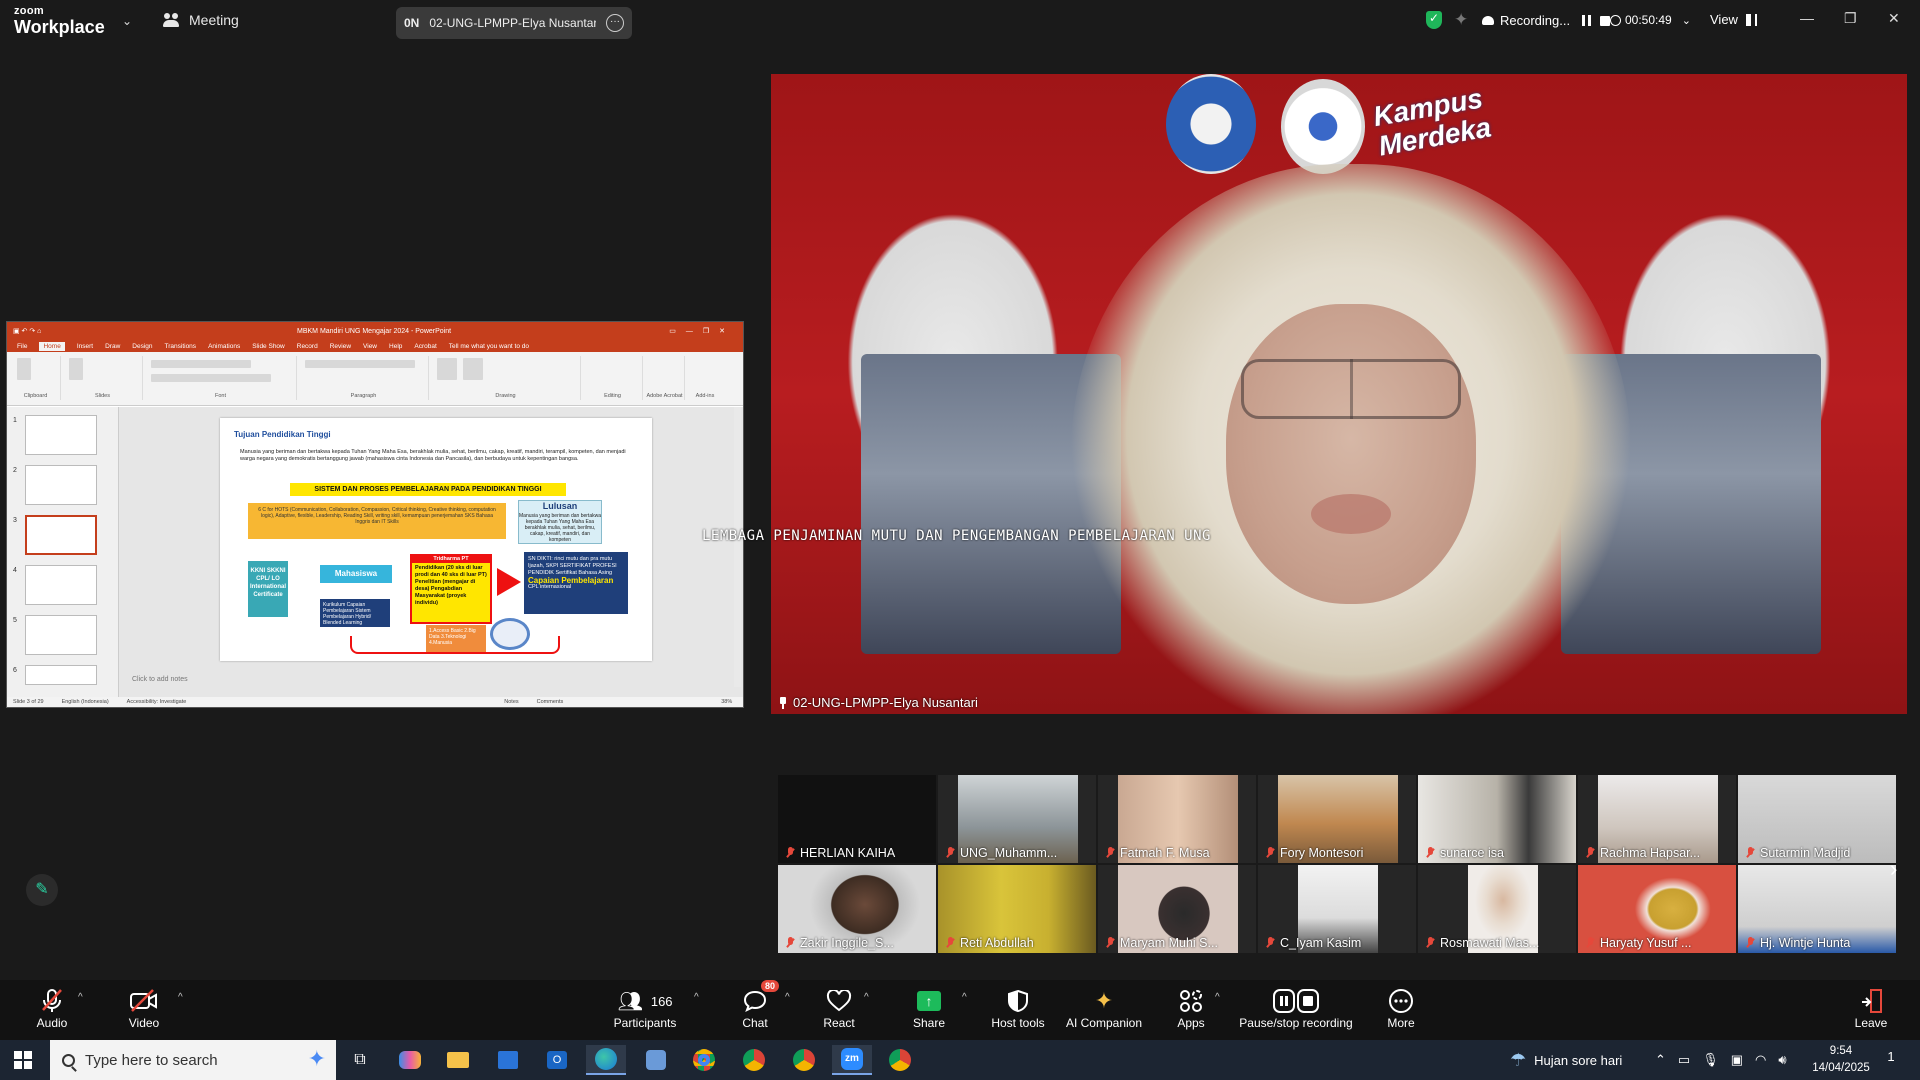 The height and width of the screenshot is (1080, 1920). Describe the element at coordinates (615, 23) in the screenshot. I see `more-options-icon: ···` at that location.